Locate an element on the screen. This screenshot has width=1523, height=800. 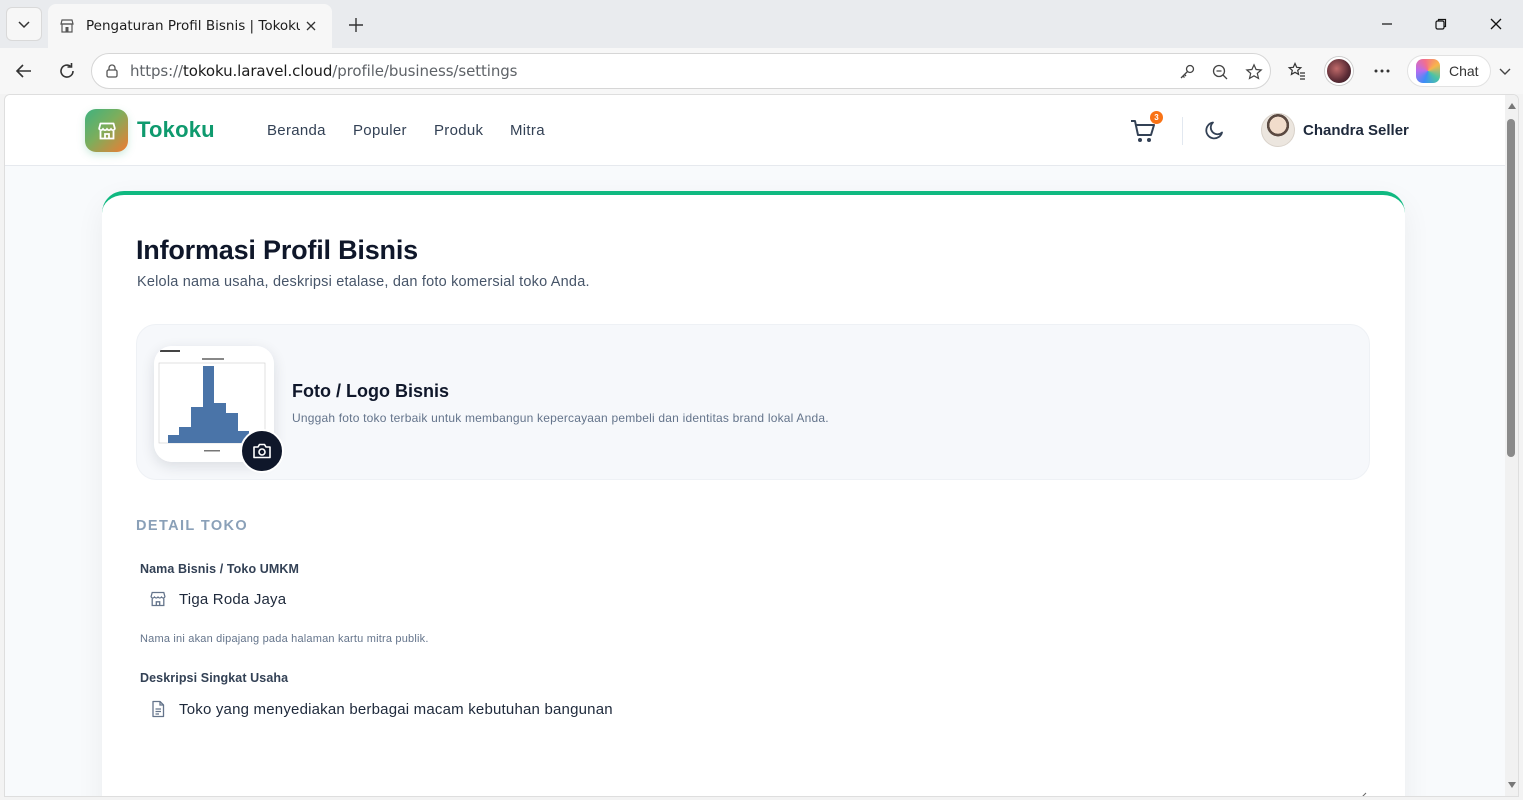
scroll-up-arrow-icon is located at coordinates (1512, 106).